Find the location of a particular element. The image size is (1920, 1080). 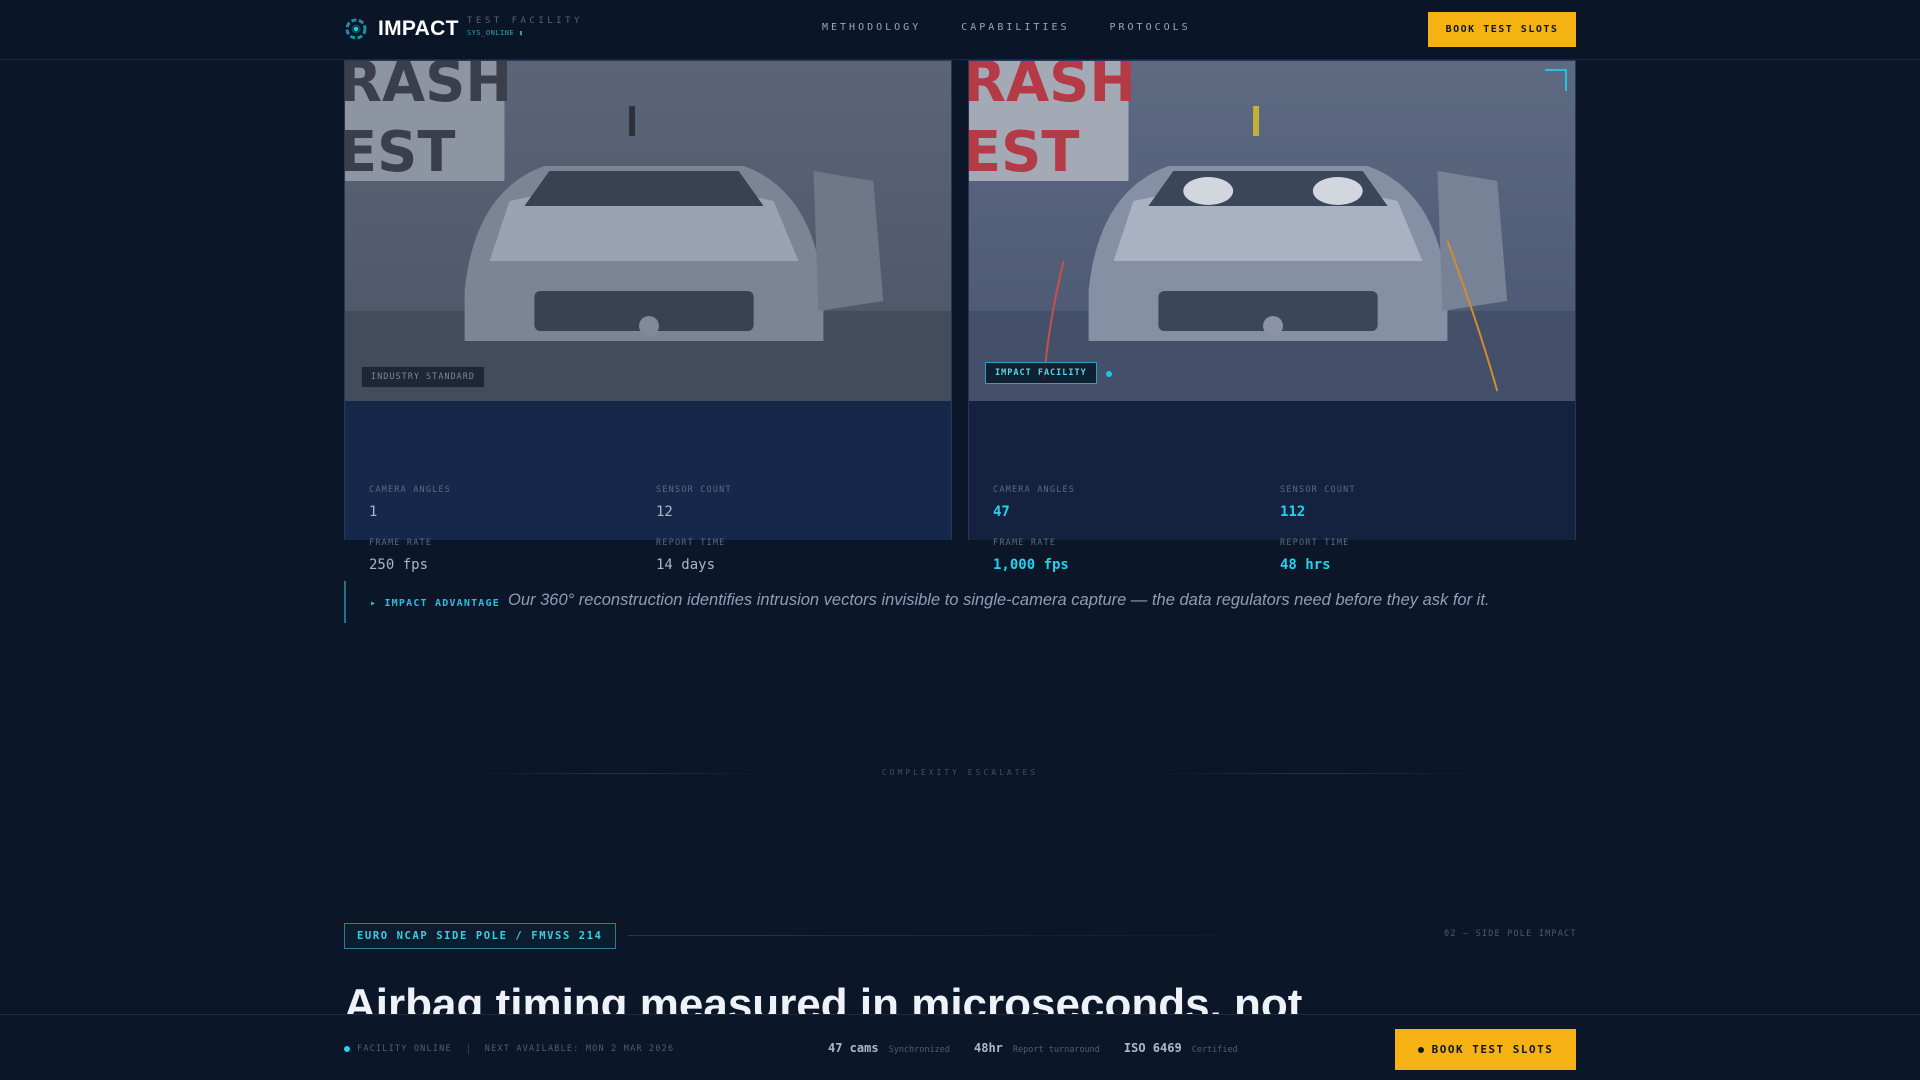

divider-line-left is located at coordinates (620, 773).